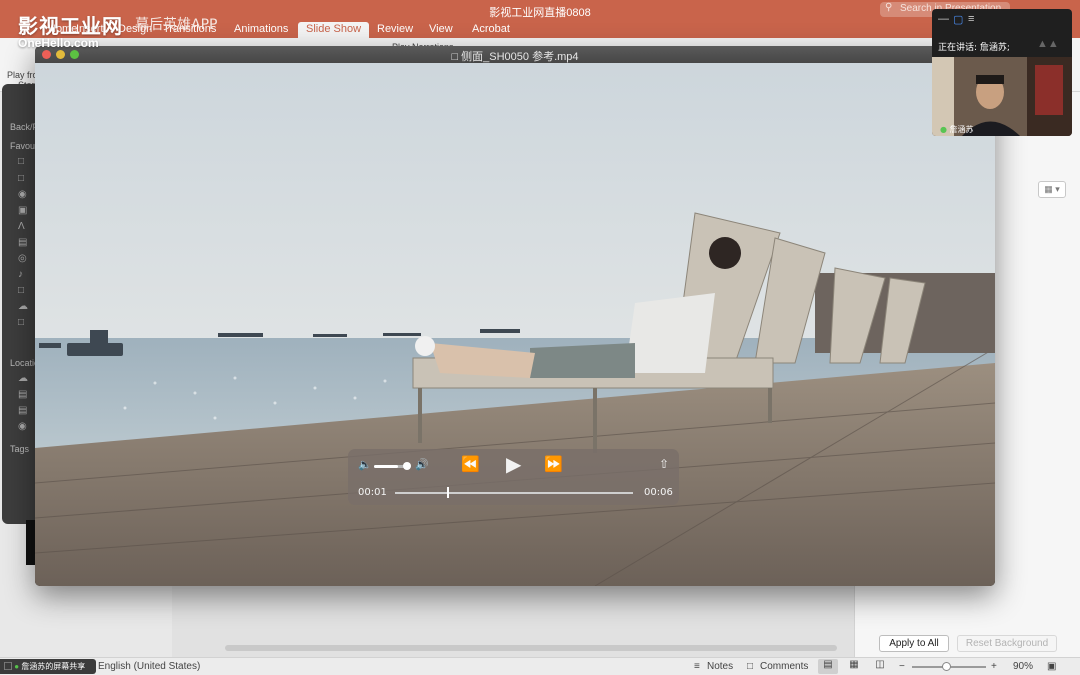 This screenshot has height=675, width=1080. I want to click on play-icon: ▶, so click(513, 464).